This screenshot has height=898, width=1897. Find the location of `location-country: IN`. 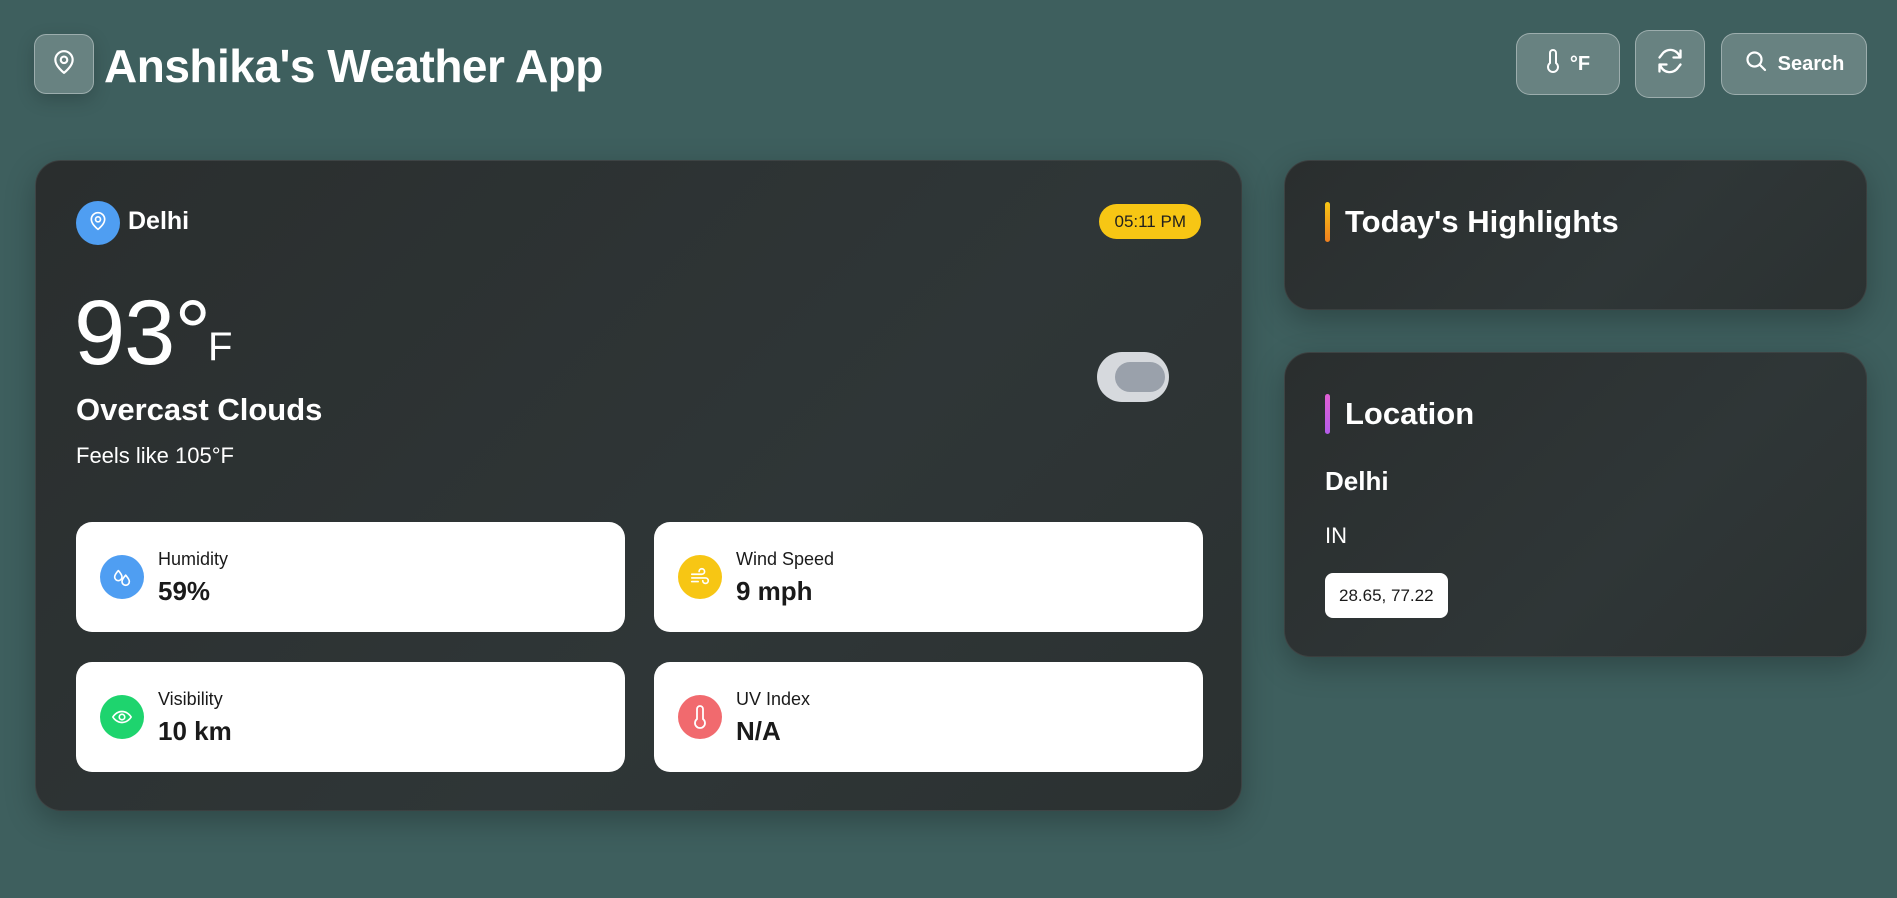

location-country: IN is located at coordinates (1336, 535).